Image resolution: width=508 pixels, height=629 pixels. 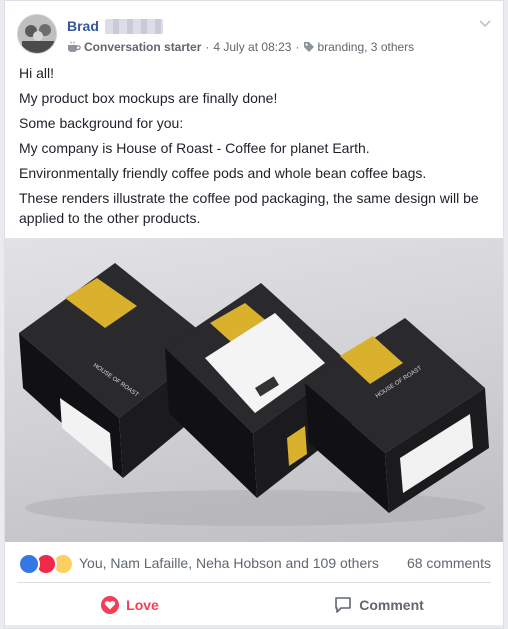 I want to click on avatar, so click(x=37, y=34).